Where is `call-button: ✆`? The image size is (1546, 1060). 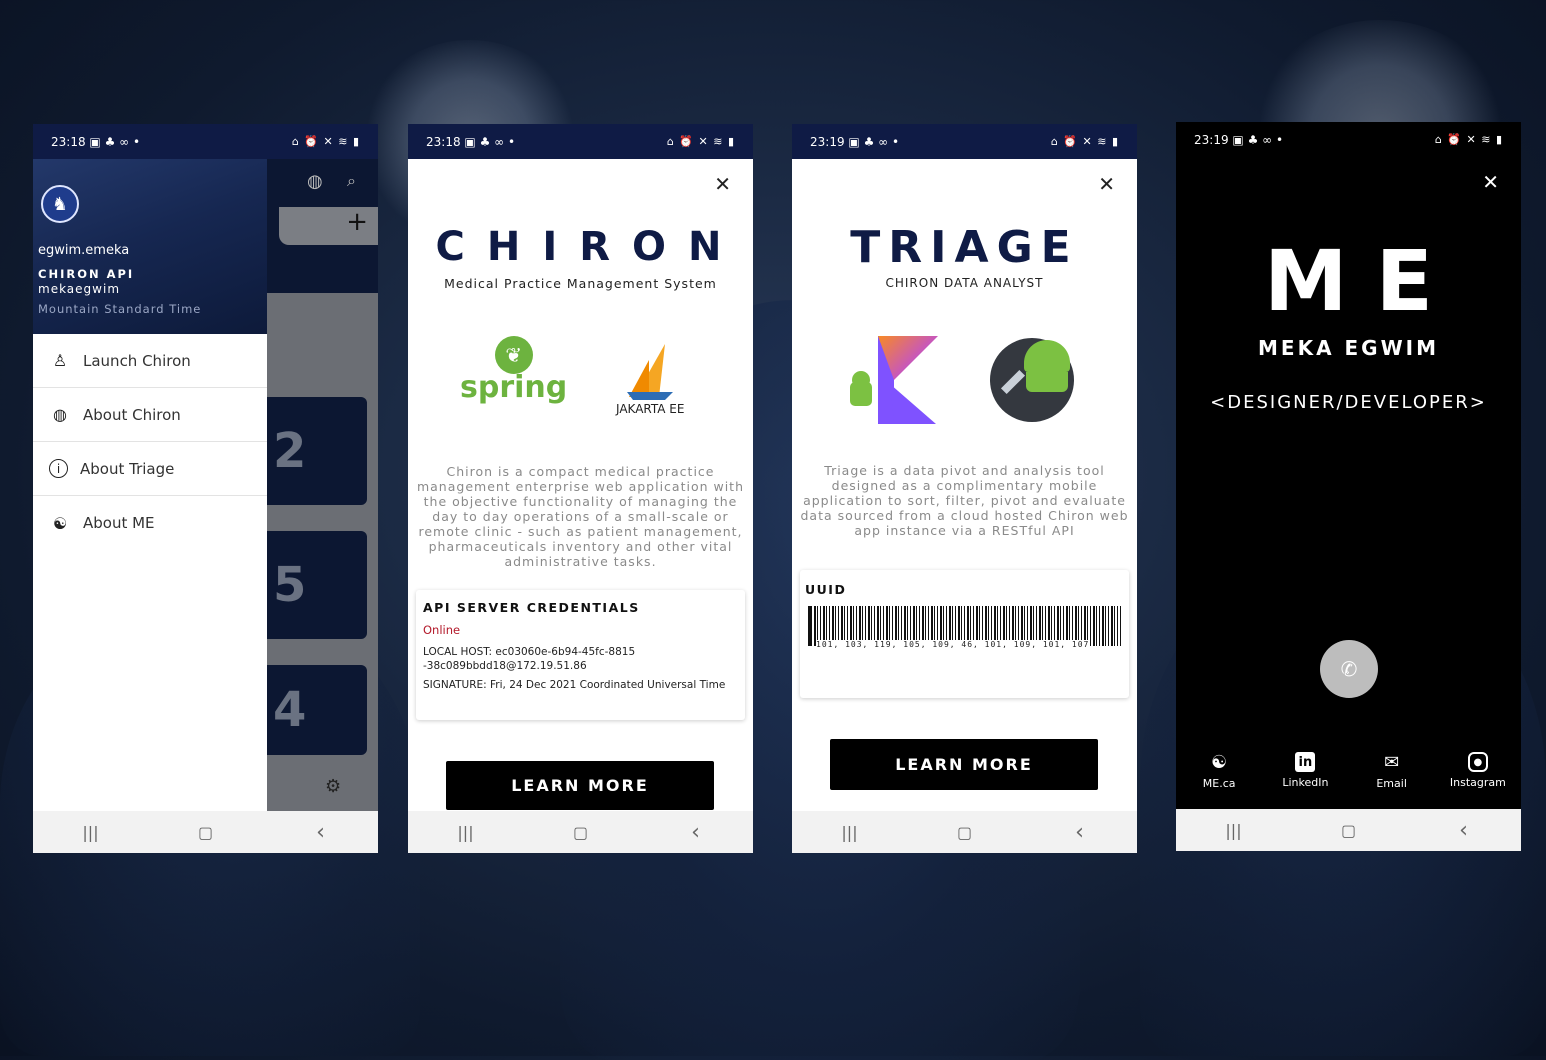 call-button: ✆ is located at coordinates (1349, 669).